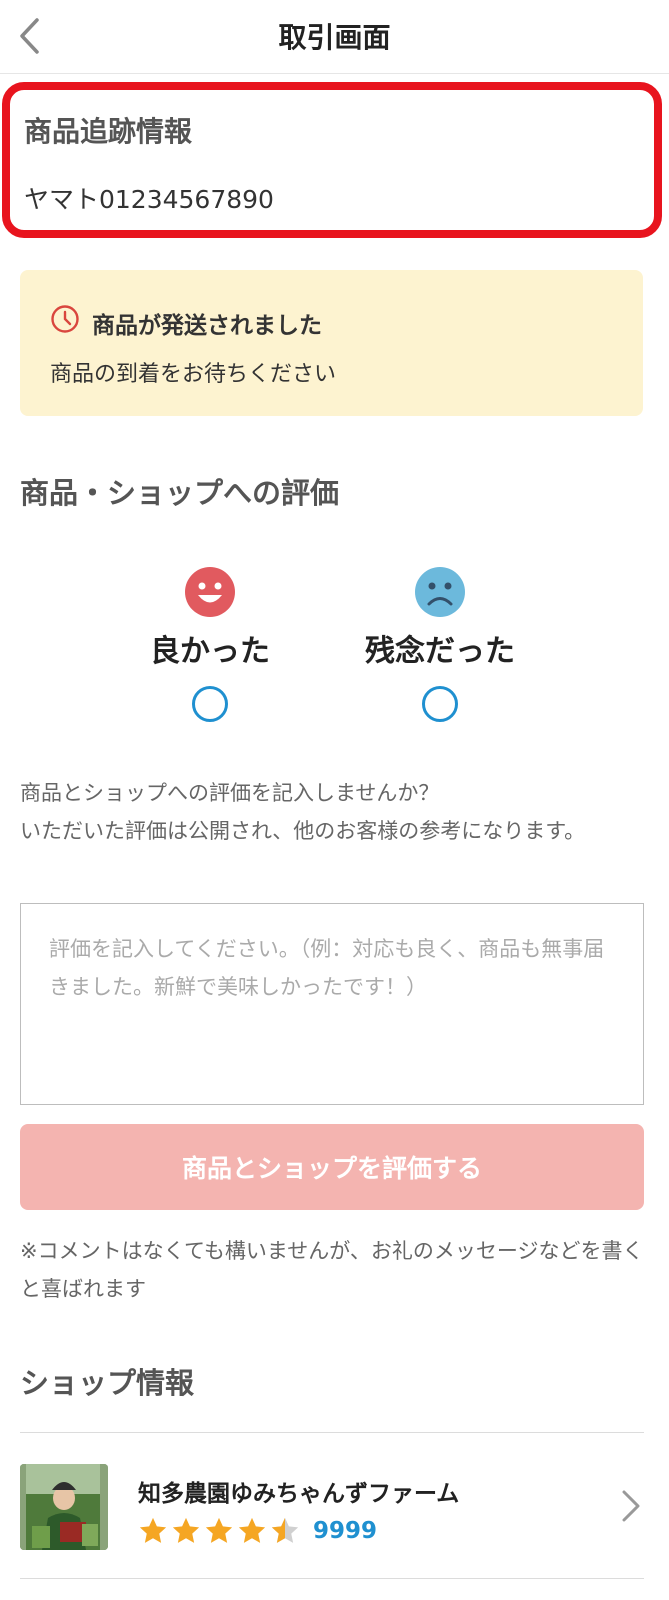 The height and width of the screenshot is (1600, 669). What do you see at coordinates (149, 199) in the screenshot?
I see `tracking-number: ヤマト01234567890` at bounding box center [149, 199].